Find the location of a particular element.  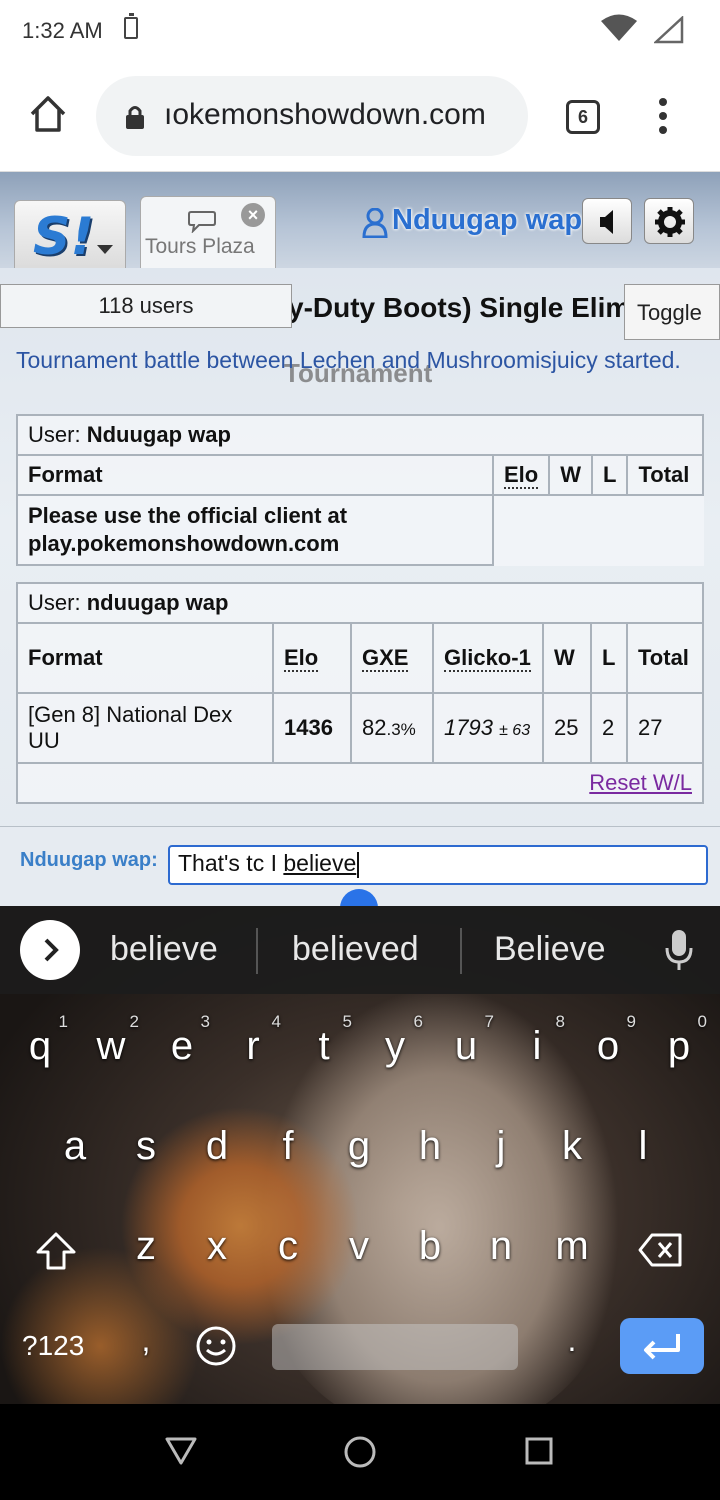

address-bar: ıokemonshowdown.com is located at coordinates (312, 116).